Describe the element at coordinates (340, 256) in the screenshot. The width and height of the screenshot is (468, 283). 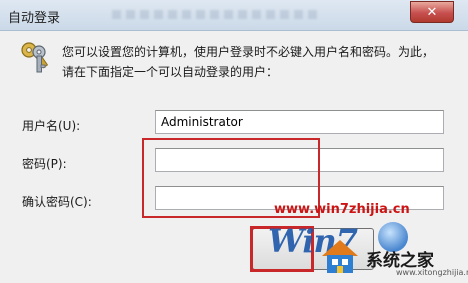
I see `house-icon` at that location.